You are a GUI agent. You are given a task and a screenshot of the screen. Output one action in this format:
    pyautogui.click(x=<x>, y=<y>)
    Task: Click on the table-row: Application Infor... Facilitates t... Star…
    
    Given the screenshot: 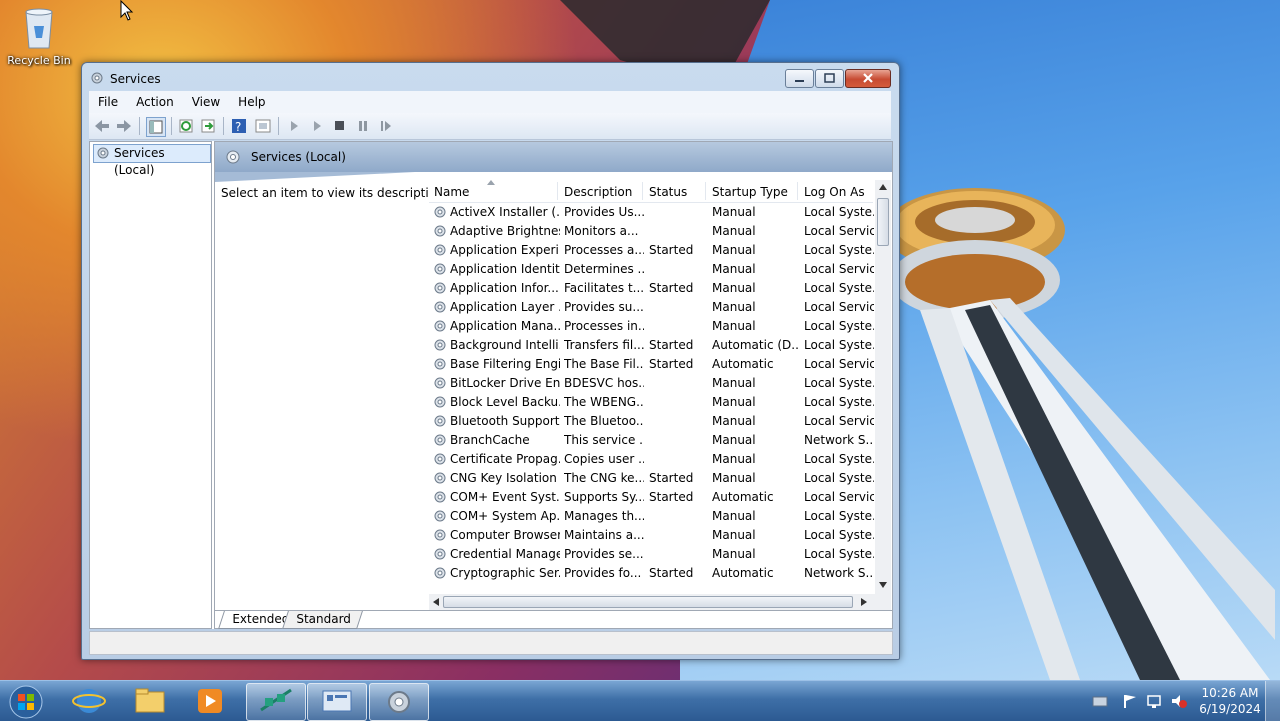 What is the action you would take?
    pyautogui.click(x=651, y=288)
    